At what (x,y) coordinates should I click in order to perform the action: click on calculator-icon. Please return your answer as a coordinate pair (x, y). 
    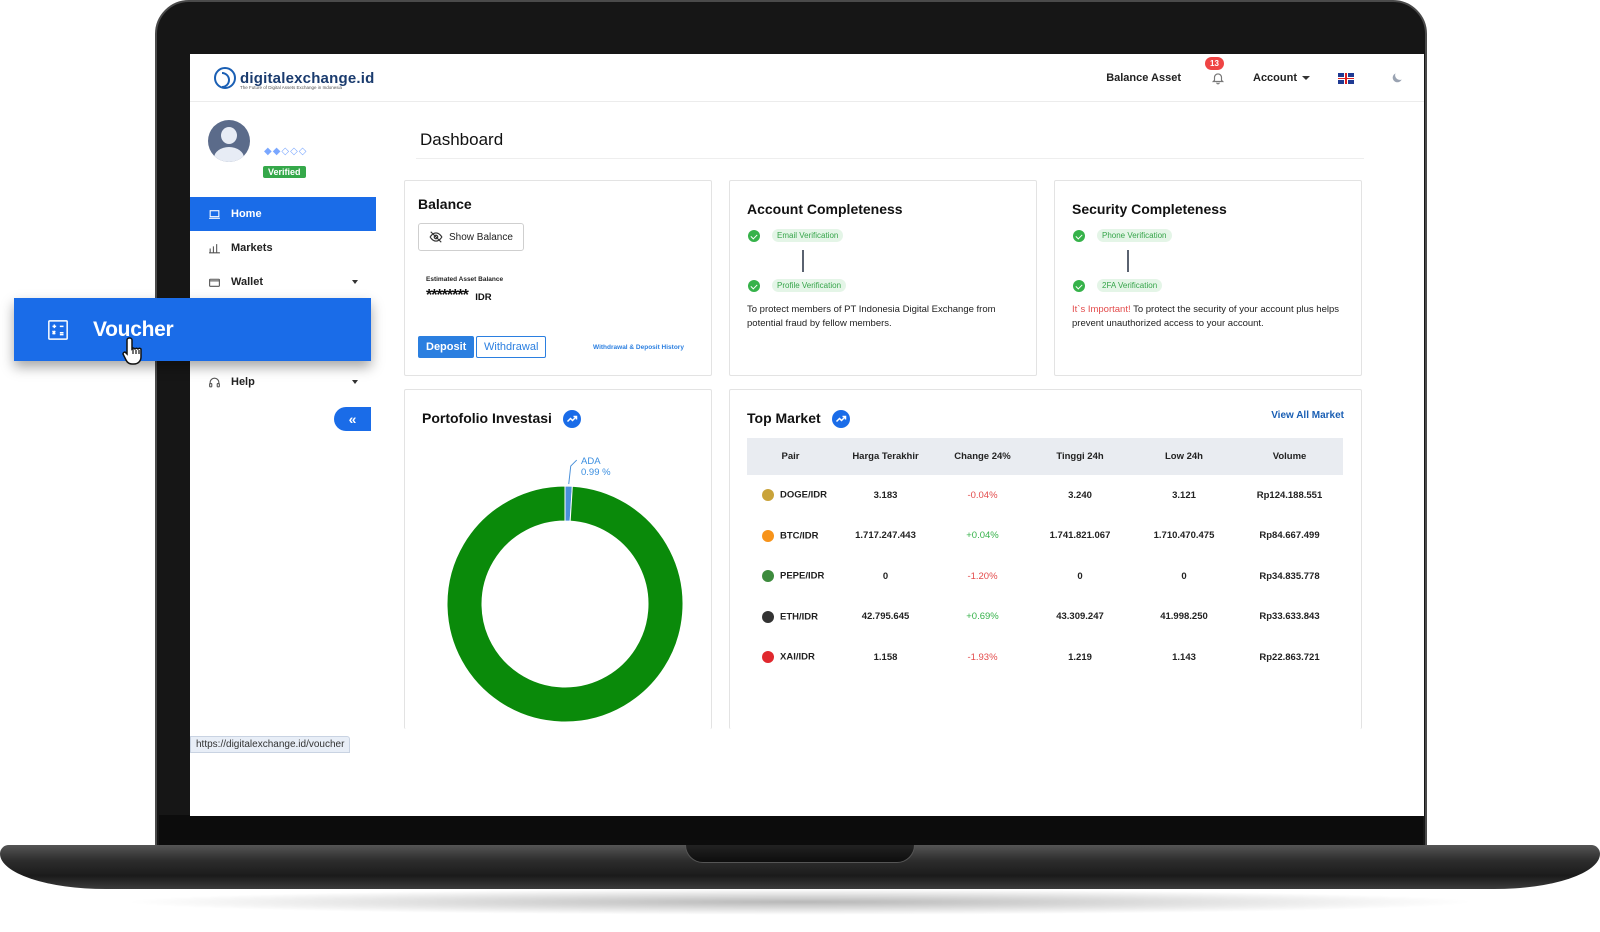
    Looking at the image, I should click on (58, 329).